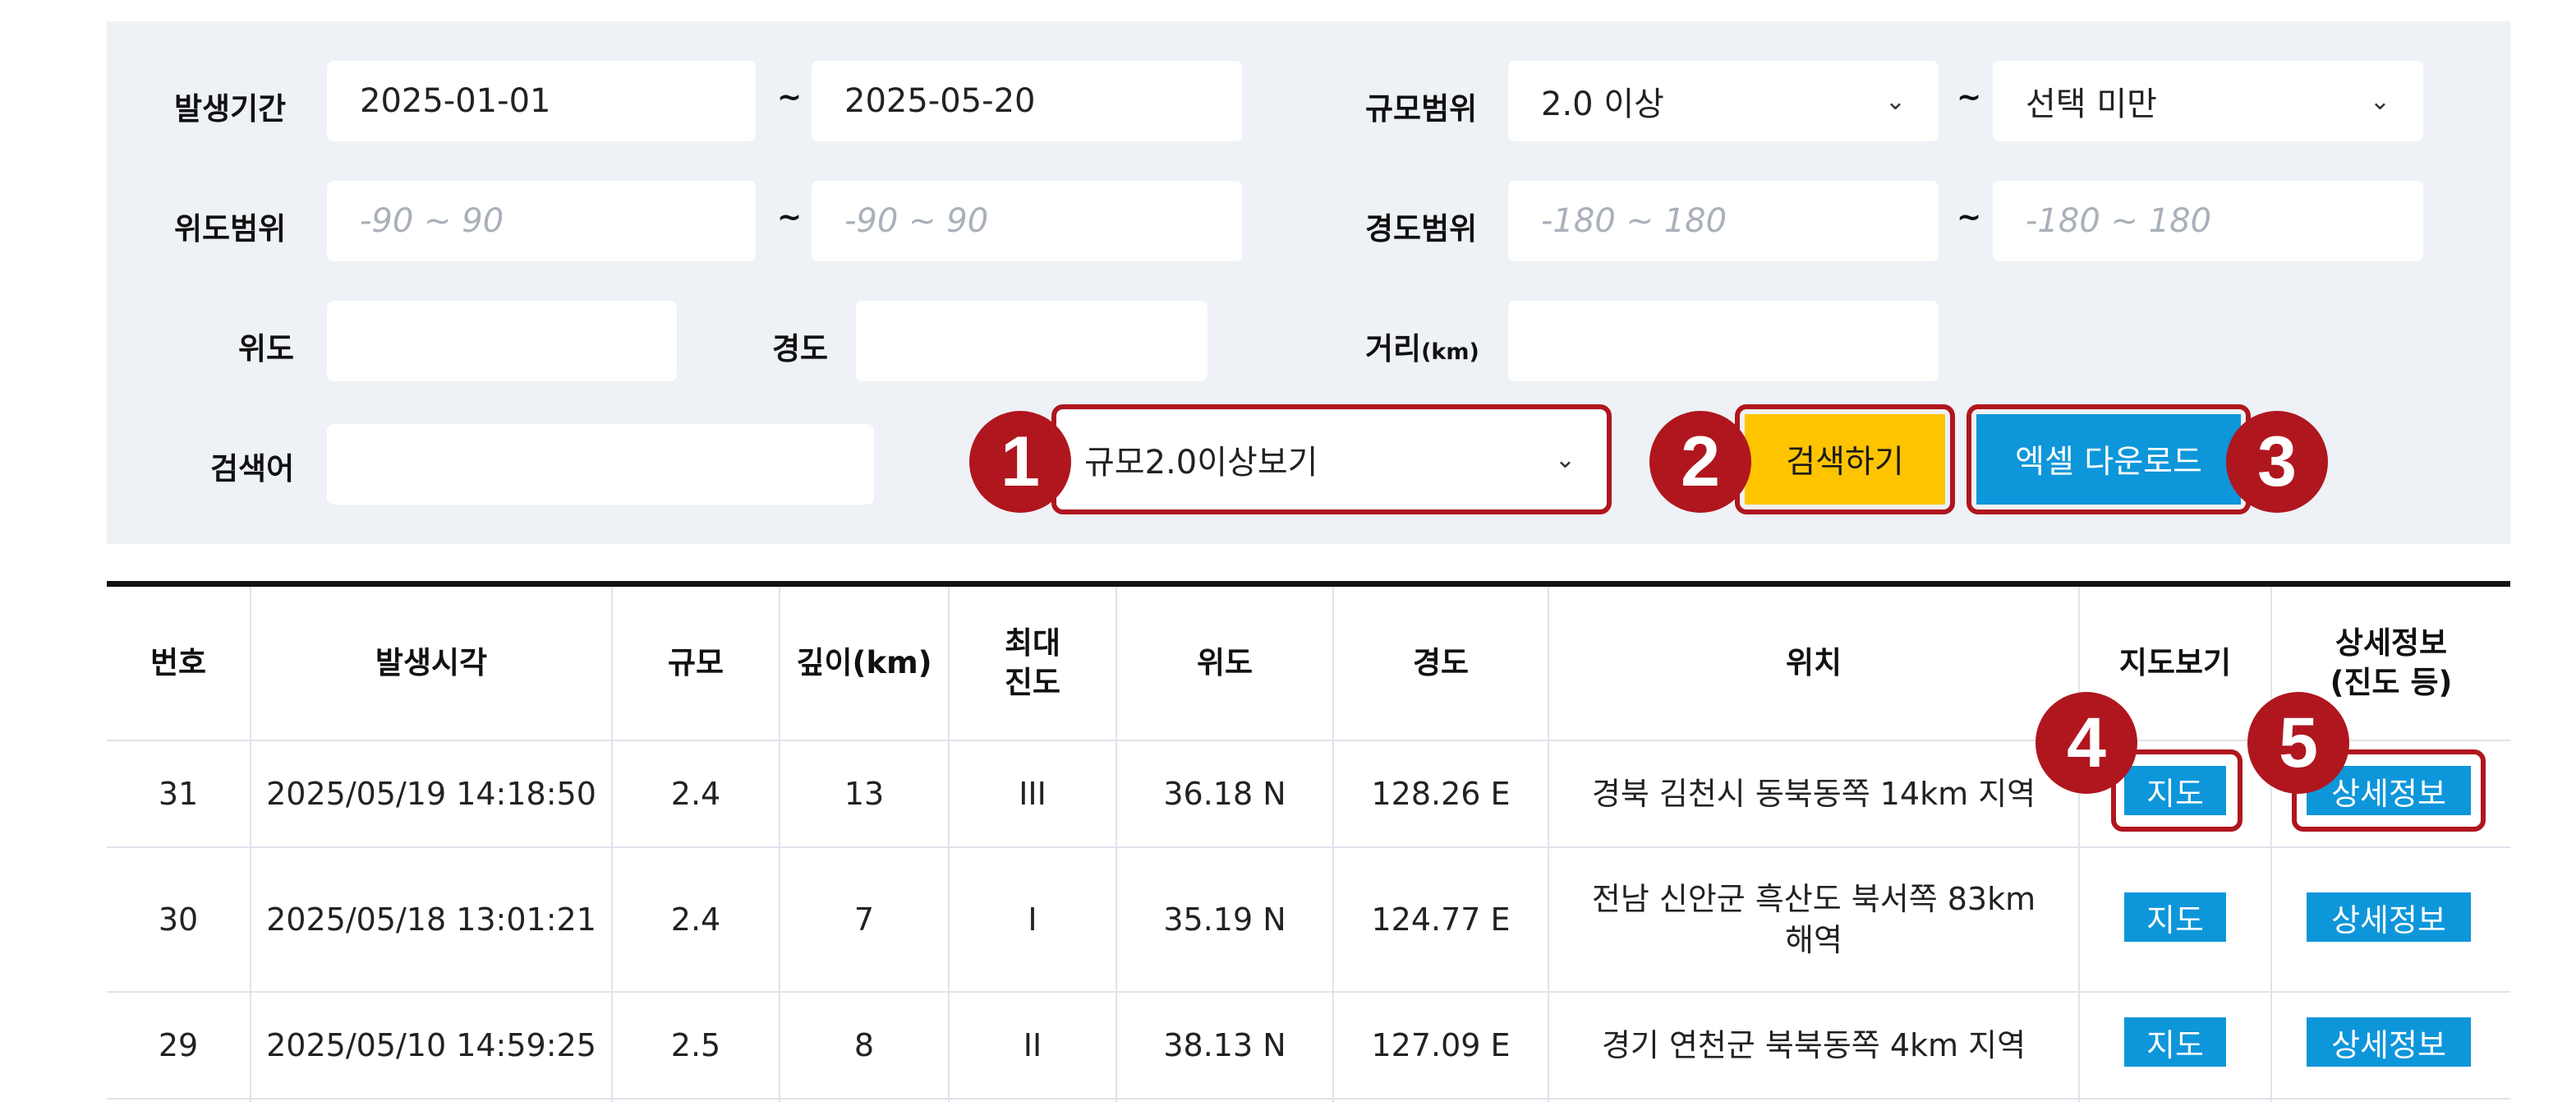 This screenshot has height=1102, width=2576. Describe the element at coordinates (1602, 104) in the screenshot. I see `magnitude-from-value: 2.0 이상` at that location.